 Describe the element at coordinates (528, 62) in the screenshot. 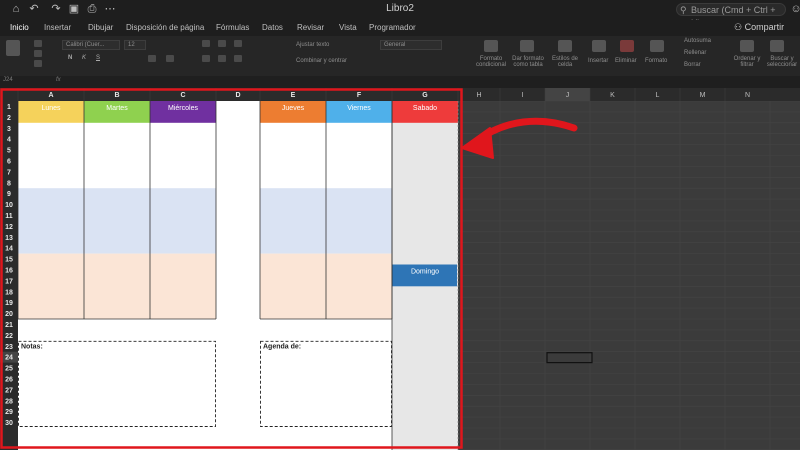

I see `format-table-label: Dar formato como tabla` at that location.